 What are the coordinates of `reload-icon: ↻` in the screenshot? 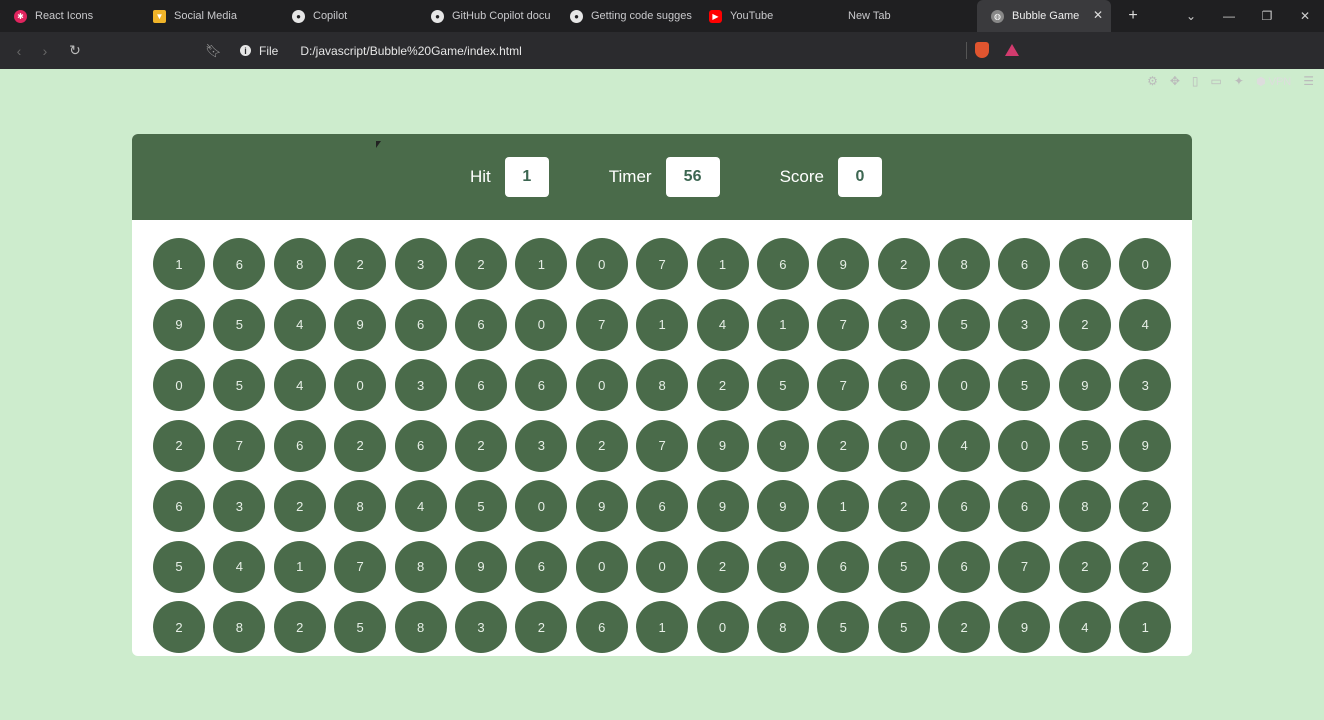 It's located at (75, 50).